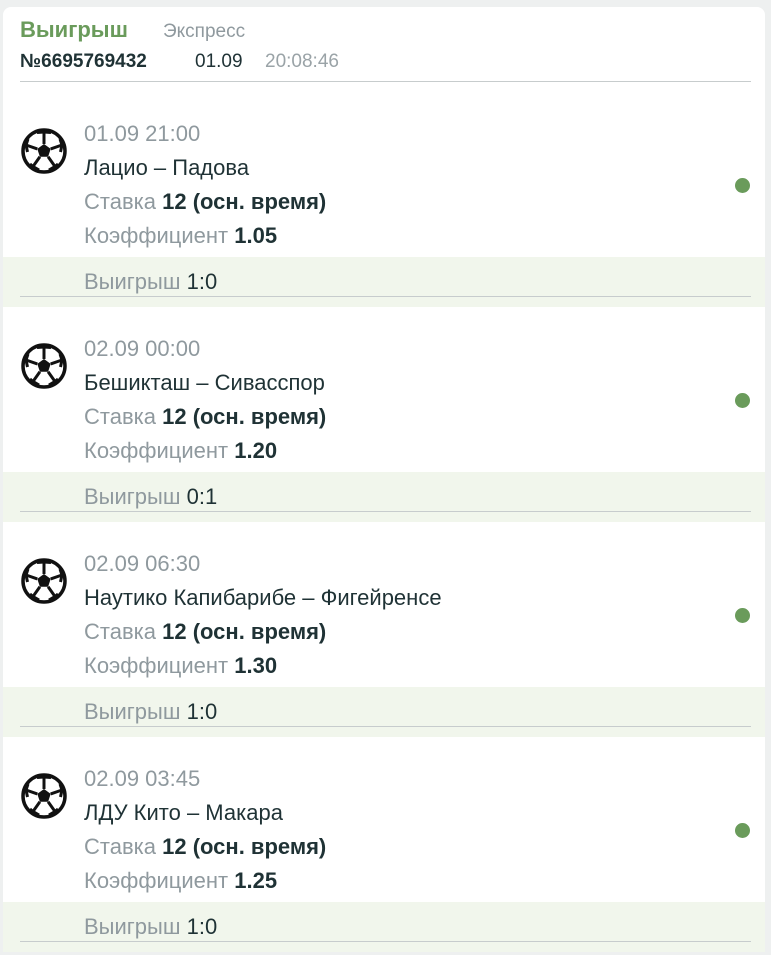  I want to click on event-match: ЛДУ Кито – Макара, so click(183, 813).